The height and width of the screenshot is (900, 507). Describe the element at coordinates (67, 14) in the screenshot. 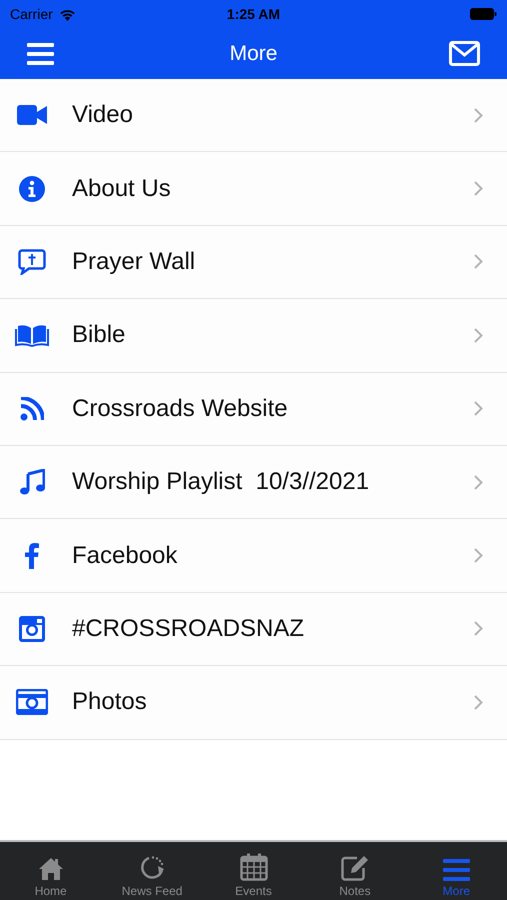

I see `wifi-icon` at that location.